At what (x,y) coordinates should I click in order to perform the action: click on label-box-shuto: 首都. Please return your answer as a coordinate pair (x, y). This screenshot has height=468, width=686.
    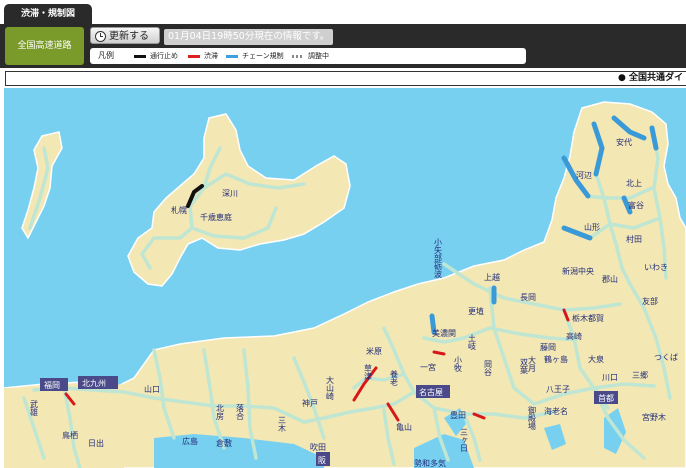
    Looking at the image, I should click on (606, 397).